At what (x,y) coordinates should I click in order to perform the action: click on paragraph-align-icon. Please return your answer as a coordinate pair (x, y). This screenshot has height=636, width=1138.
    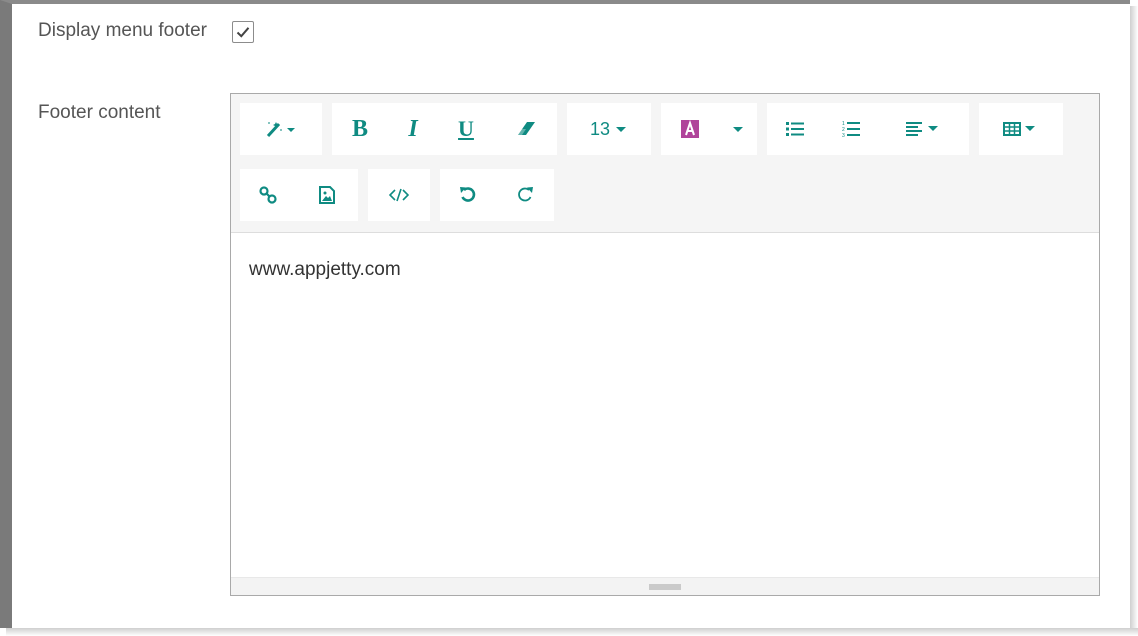
    Looking at the image, I should click on (922, 129).